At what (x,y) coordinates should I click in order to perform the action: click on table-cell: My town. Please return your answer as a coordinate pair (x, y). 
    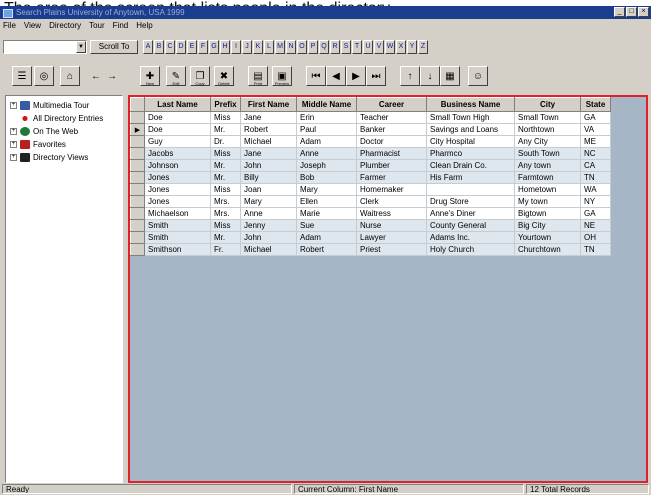
    Looking at the image, I should click on (547, 201).